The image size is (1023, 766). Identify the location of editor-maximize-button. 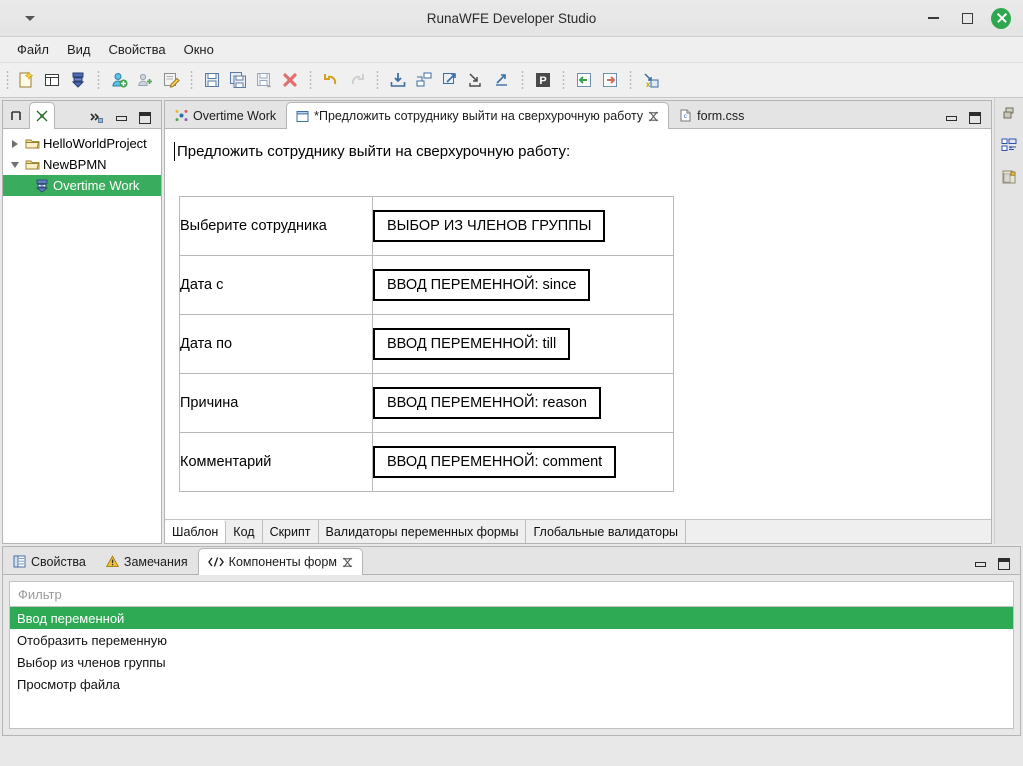
(975, 118).